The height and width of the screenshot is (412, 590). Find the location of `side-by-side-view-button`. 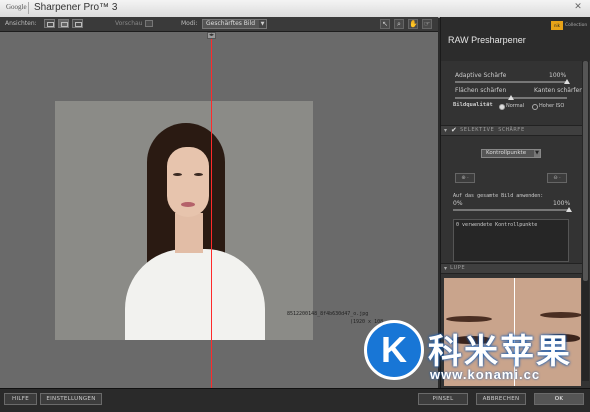

side-by-side-view-button is located at coordinates (77, 23).